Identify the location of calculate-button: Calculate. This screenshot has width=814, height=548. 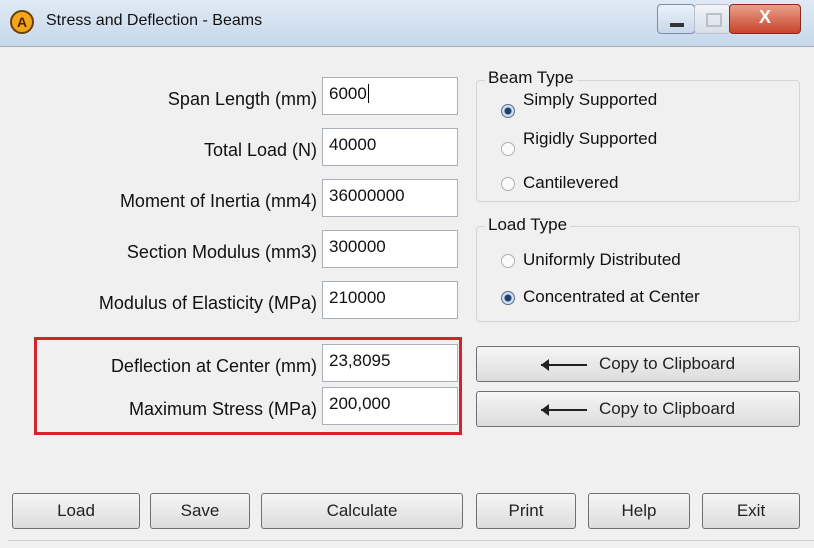
(362, 511).